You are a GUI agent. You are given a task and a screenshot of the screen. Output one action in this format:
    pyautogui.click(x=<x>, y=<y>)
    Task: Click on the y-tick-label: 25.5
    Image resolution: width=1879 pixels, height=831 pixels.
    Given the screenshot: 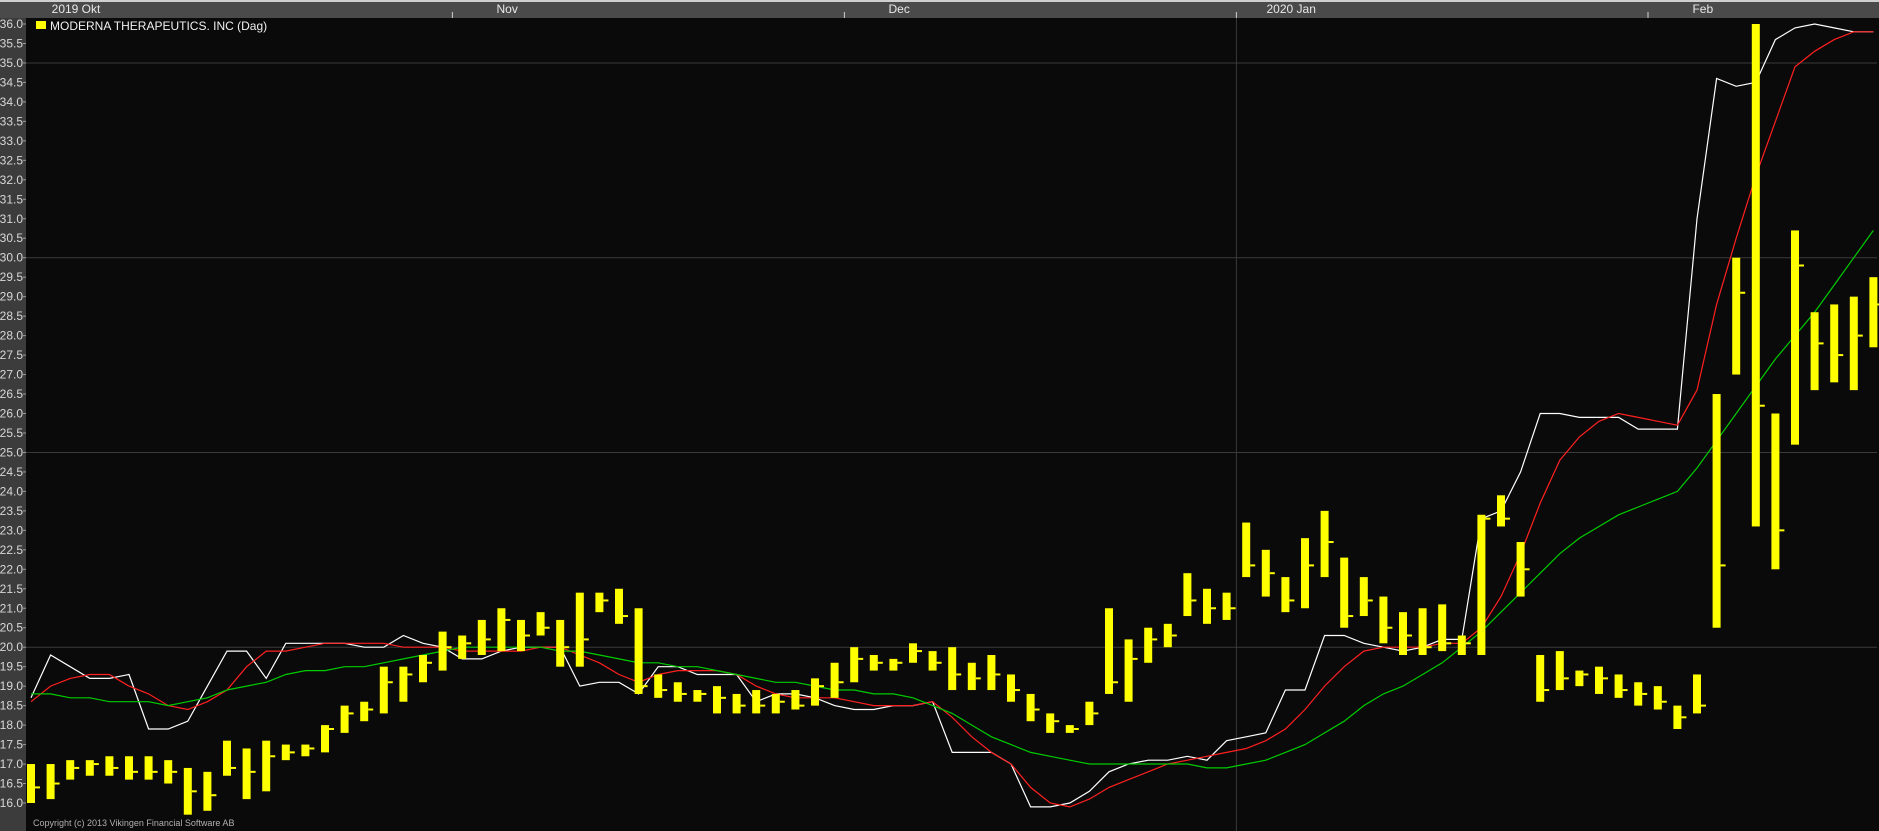 What is the action you would take?
    pyautogui.click(x=11, y=433)
    